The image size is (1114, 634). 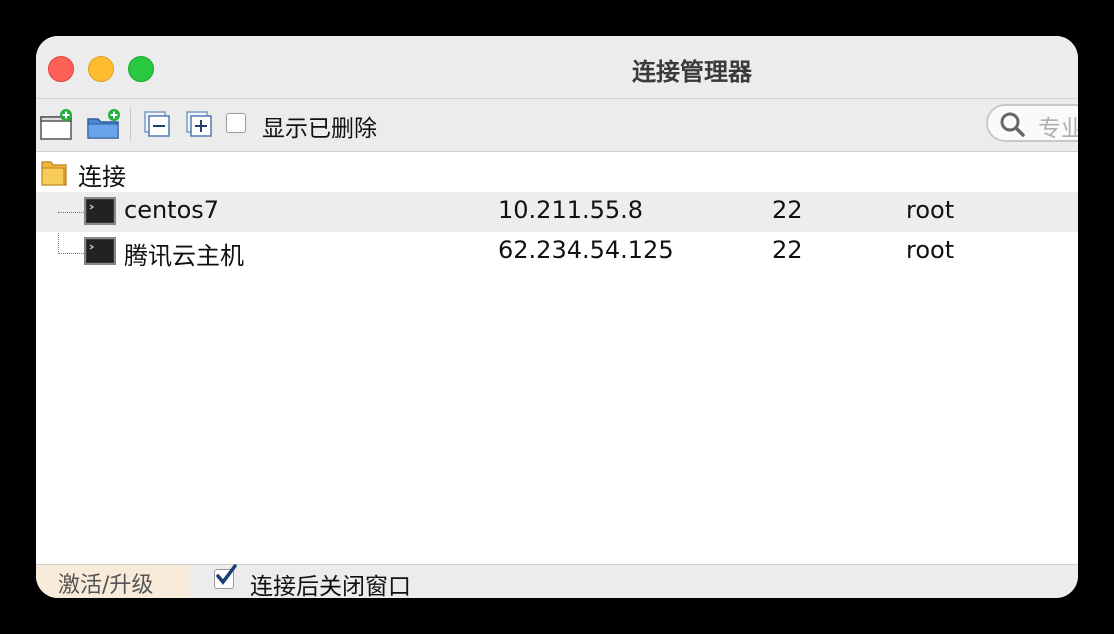 I want to click on search-icon, so click(x=1012, y=124).